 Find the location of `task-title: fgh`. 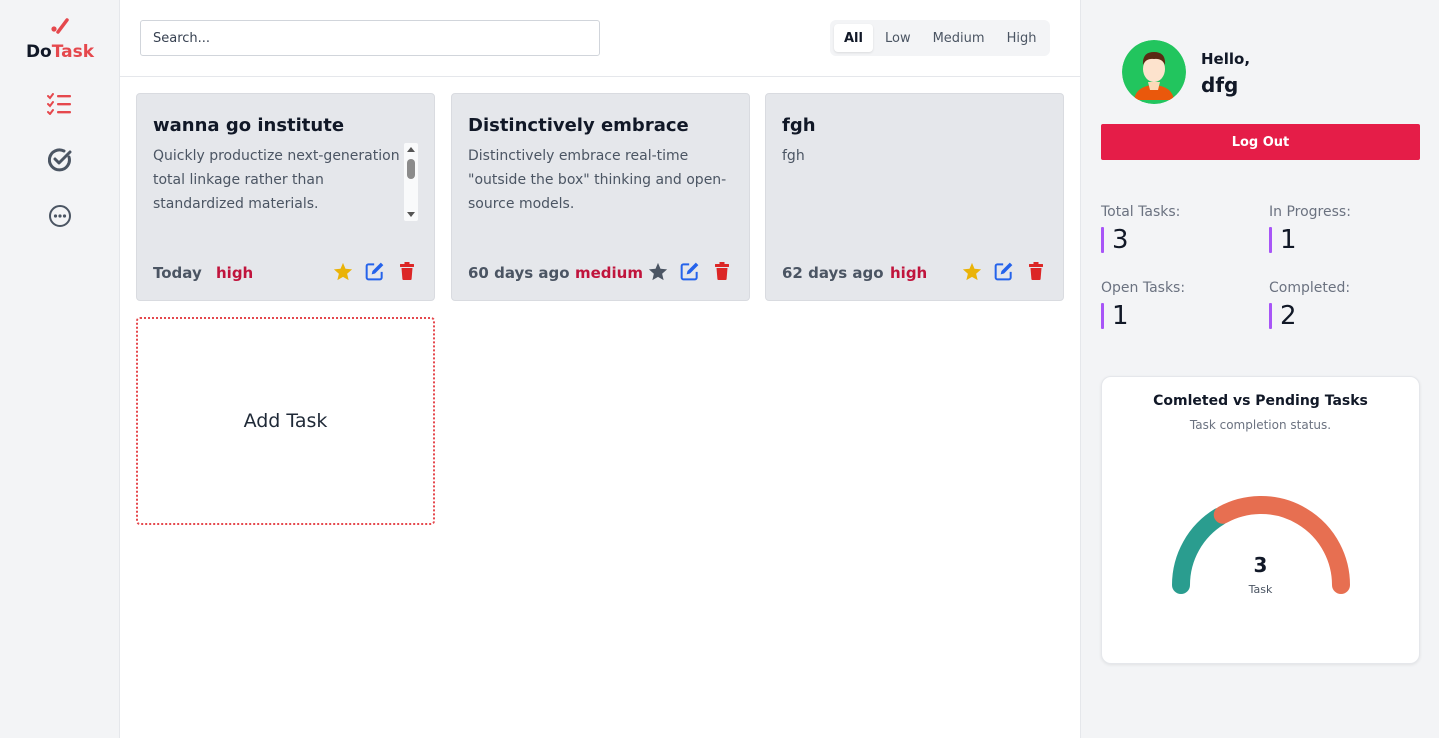

task-title: fgh is located at coordinates (799, 125).